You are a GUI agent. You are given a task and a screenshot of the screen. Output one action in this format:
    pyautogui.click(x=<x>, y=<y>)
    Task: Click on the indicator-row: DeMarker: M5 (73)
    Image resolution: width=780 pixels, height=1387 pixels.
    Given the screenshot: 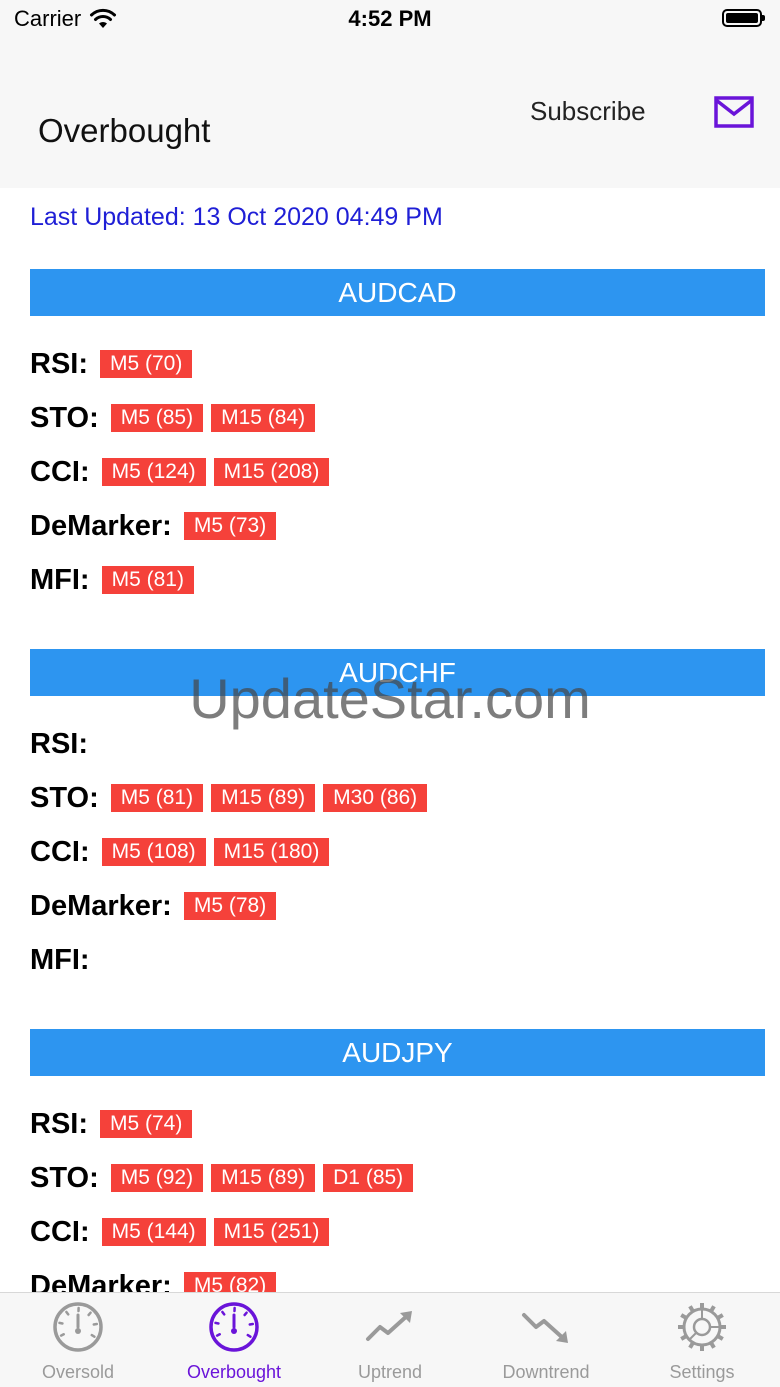 What is the action you would take?
    pyautogui.click(x=397, y=526)
    